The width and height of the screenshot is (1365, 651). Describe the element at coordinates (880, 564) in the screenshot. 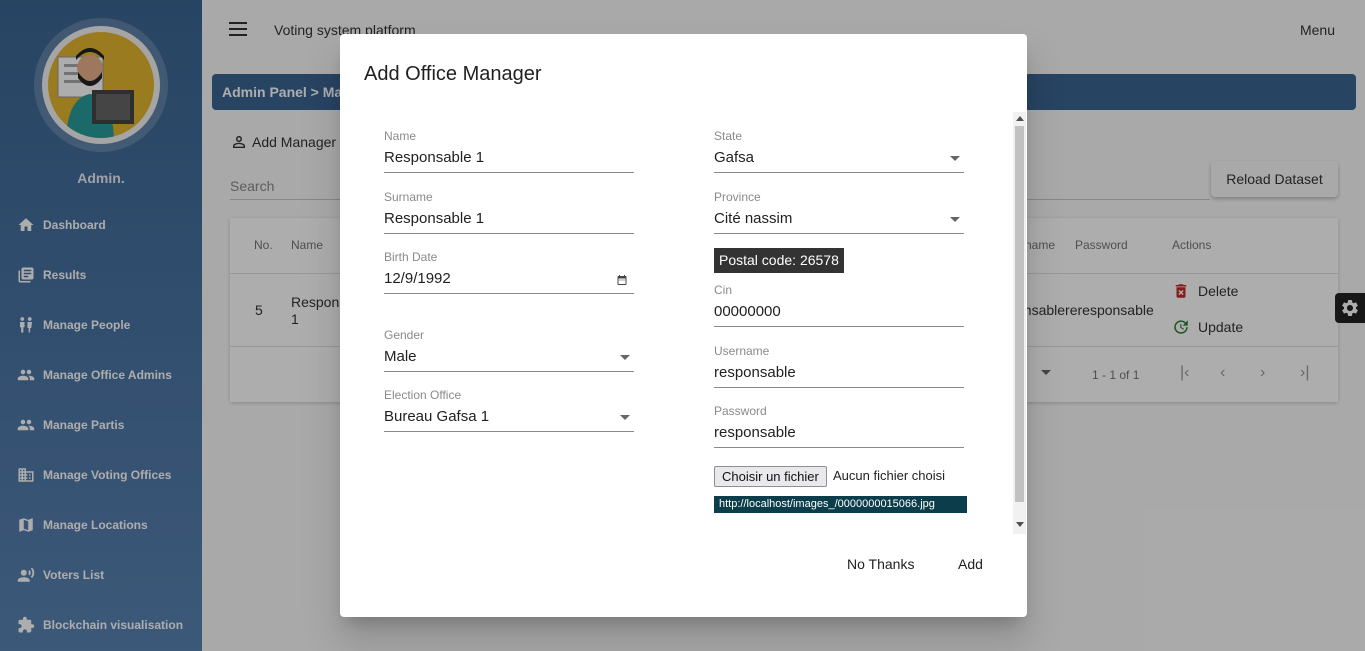

I see `no-thanks-button: No Thanks` at that location.